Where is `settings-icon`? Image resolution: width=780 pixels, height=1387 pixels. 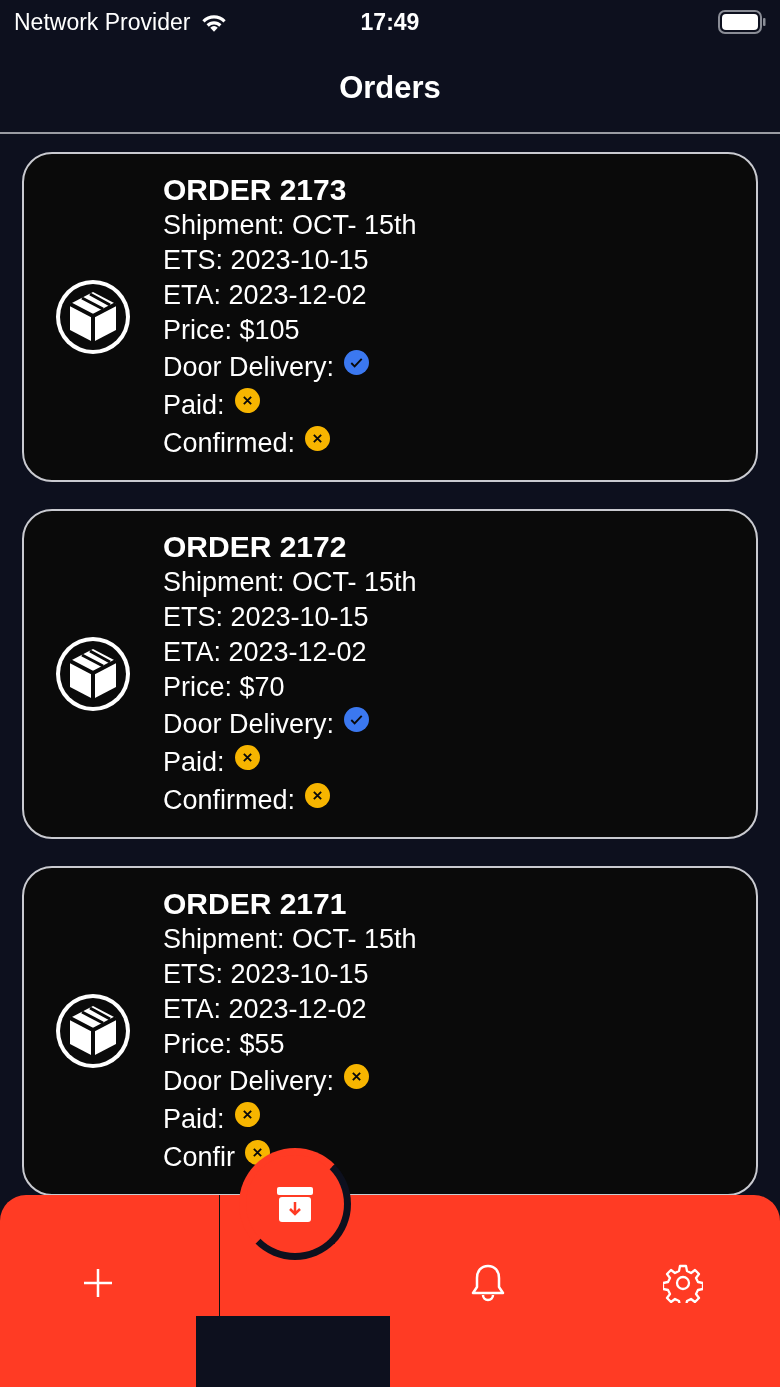 settings-icon is located at coordinates (682, 1283).